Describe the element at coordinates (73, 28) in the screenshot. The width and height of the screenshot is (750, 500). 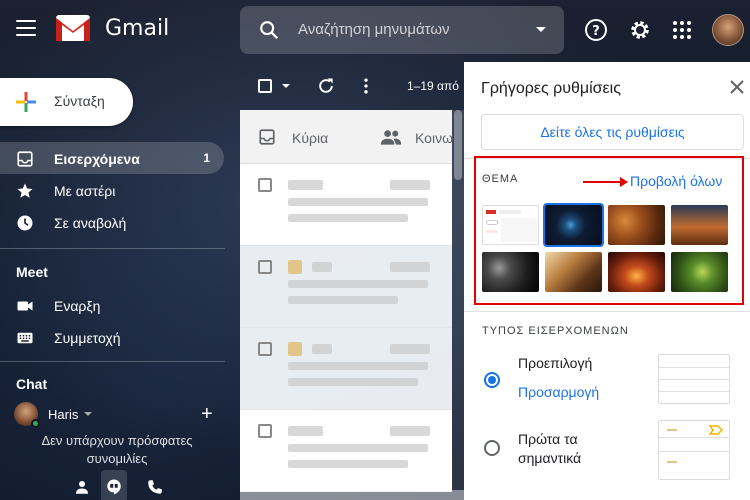
I see `gmail-m-icon` at that location.